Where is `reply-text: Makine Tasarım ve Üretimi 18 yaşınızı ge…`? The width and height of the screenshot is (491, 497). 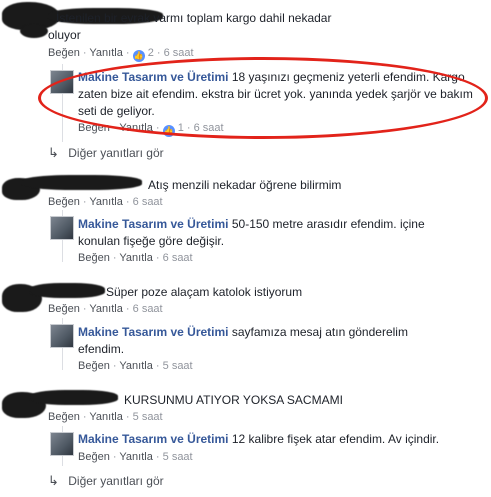 reply-text: Makine Tasarım ve Üretimi 18 yaşınızı ge… is located at coordinates (278, 94).